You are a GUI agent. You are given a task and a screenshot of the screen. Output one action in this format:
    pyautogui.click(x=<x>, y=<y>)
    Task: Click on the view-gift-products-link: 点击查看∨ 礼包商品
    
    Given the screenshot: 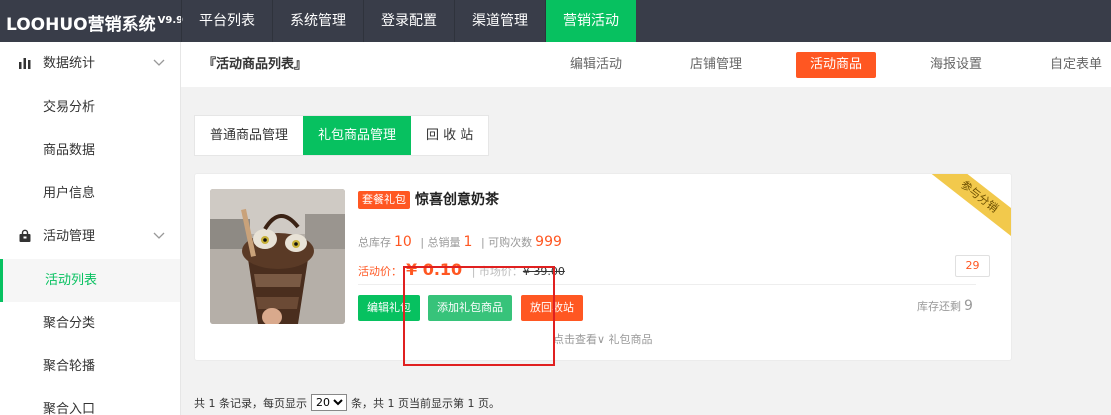 What is the action you would take?
    pyautogui.click(x=603, y=339)
    